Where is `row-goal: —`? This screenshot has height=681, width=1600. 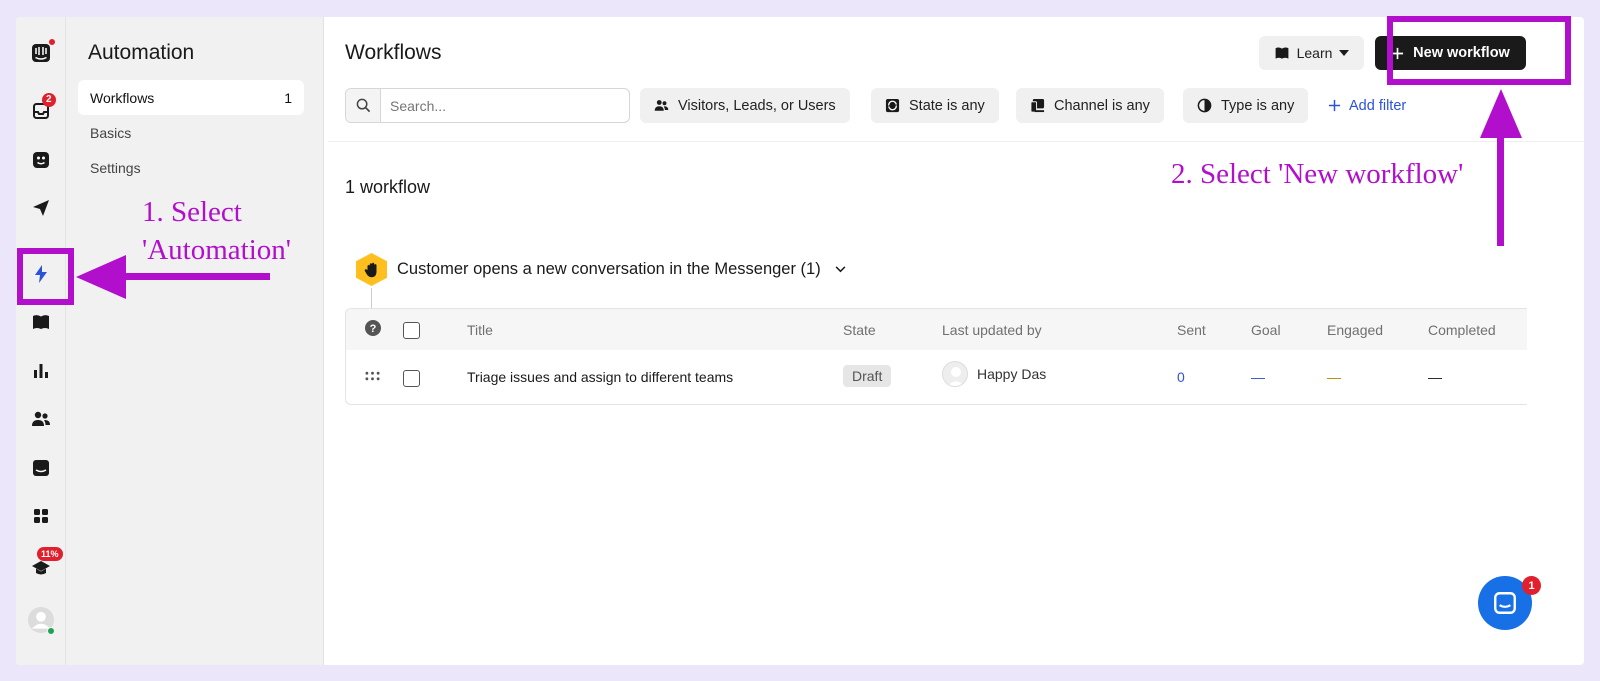
row-goal: — is located at coordinates (1258, 377).